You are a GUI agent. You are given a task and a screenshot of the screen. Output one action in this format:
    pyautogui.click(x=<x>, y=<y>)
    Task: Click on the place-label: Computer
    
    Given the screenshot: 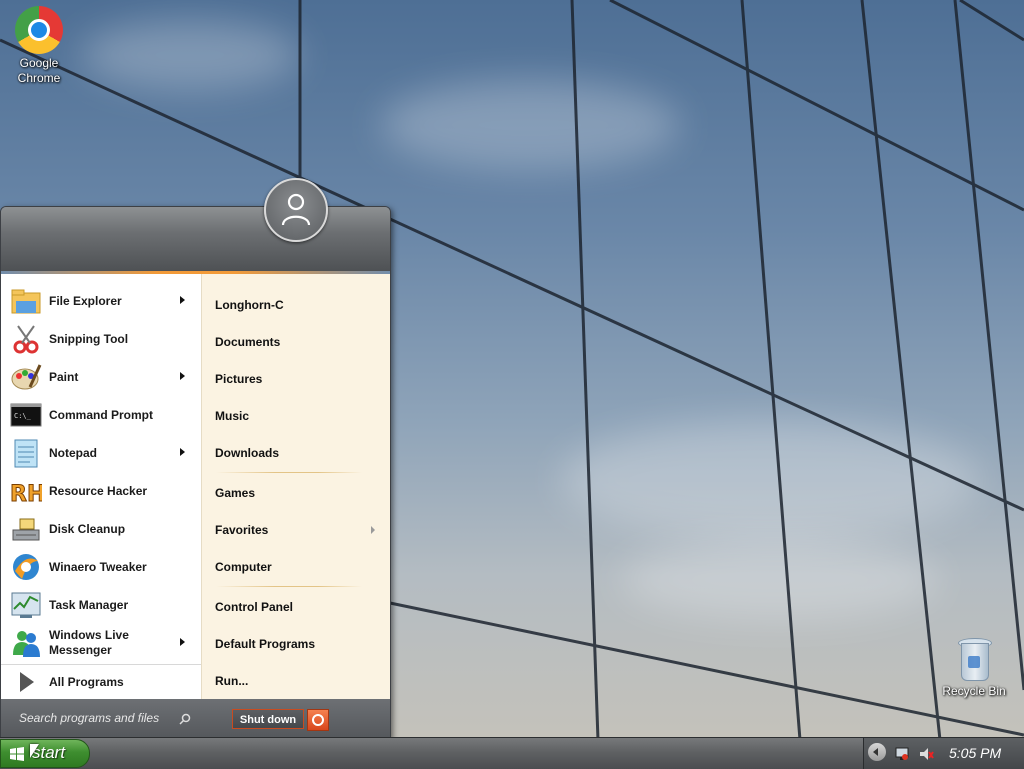 What is the action you would take?
    pyautogui.click(x=243, y=567)
    